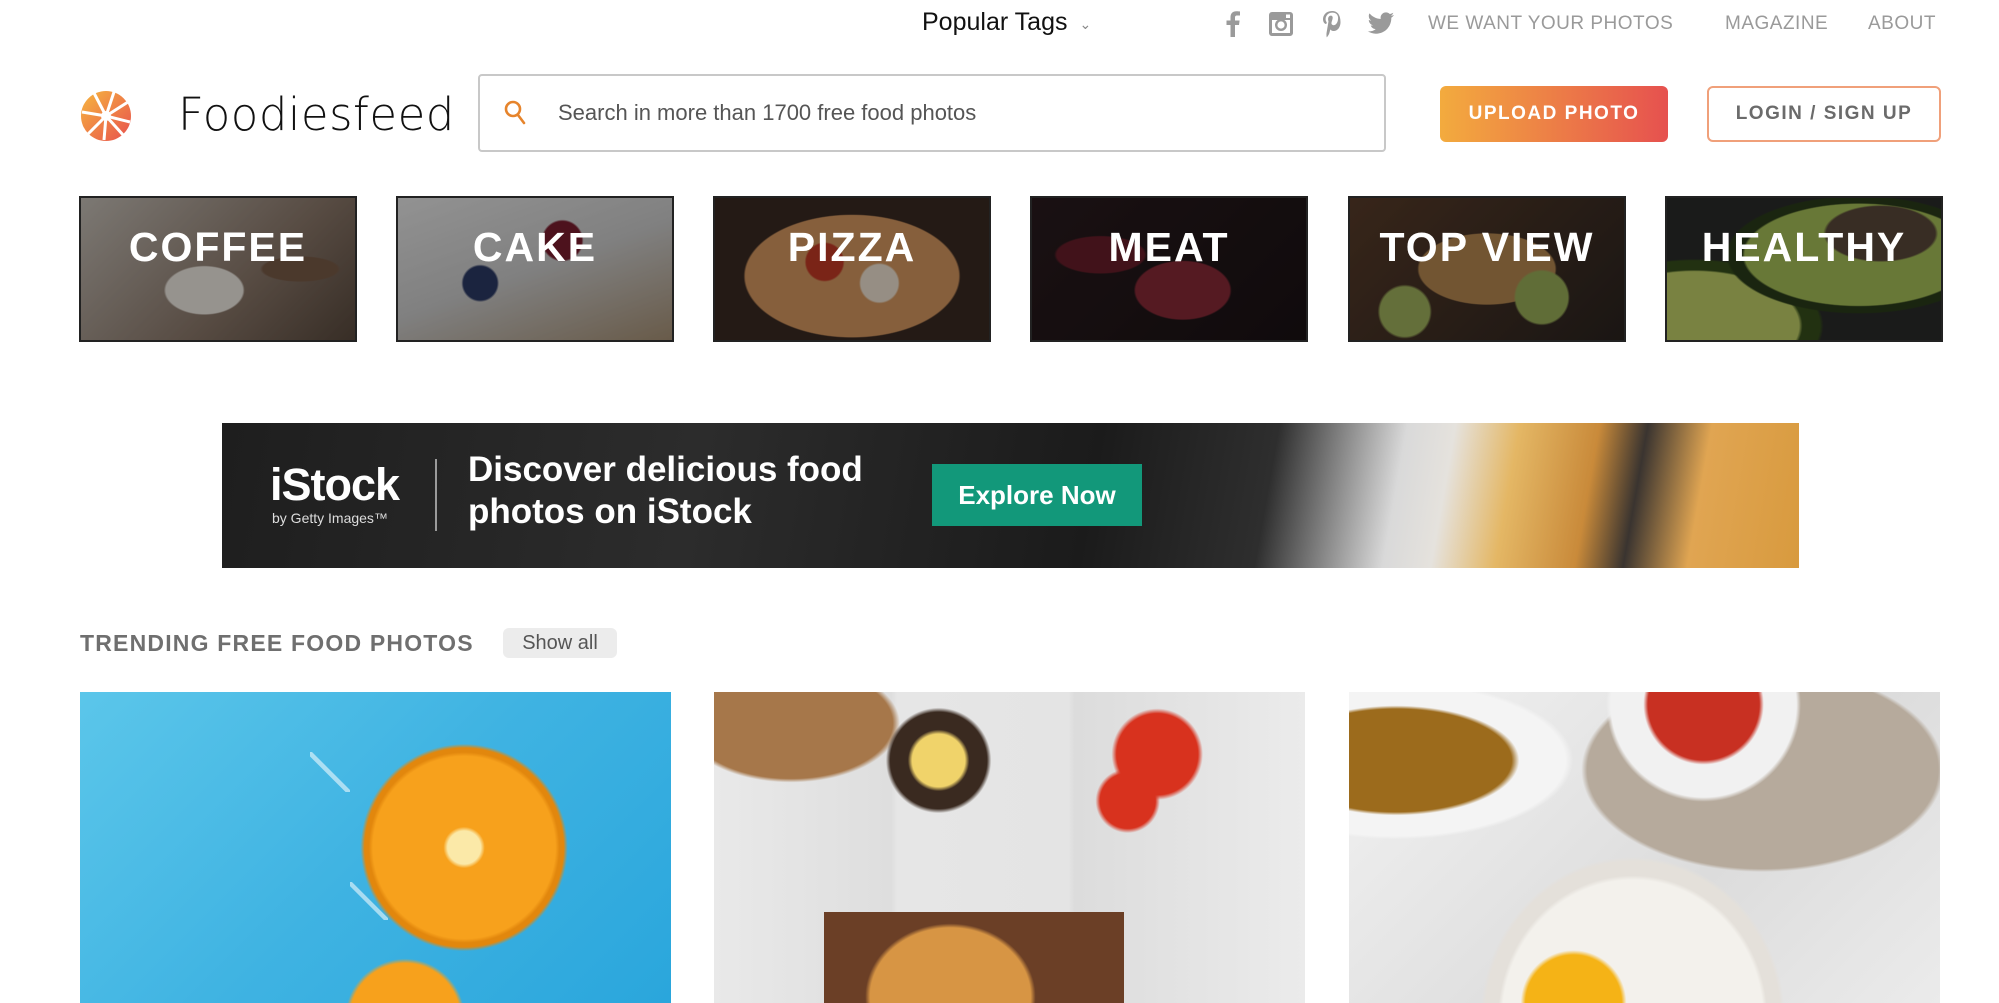  Describe the element at coordinates (1804, 247) in the screenshot. I see `category-label: HEALTHY` at that location.